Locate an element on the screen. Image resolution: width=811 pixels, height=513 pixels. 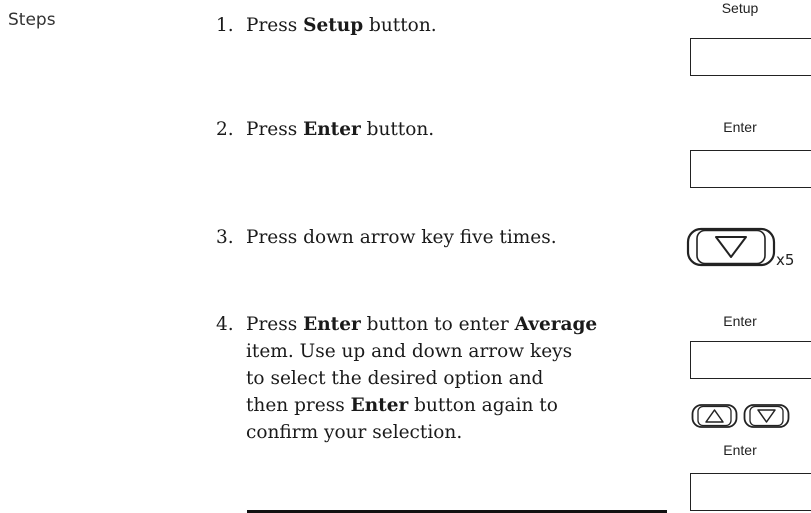
up-arrow-key-icon is located at coordinates (714, 416).